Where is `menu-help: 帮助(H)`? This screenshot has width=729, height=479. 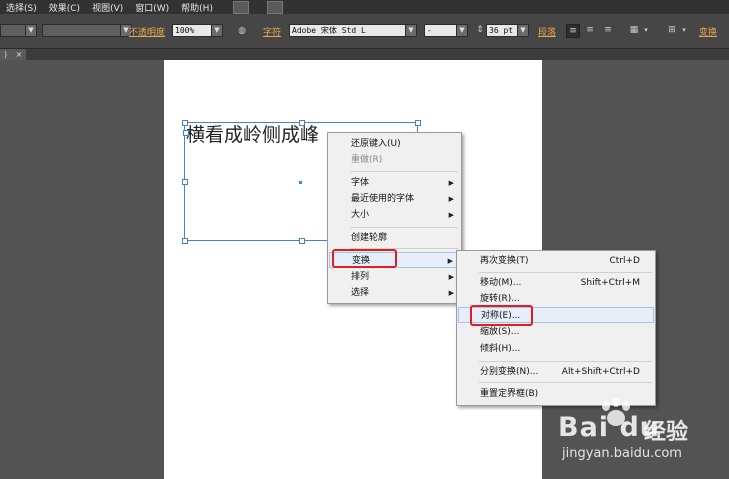
menu-help: 帮助(H) is located at coordinates (197, 7).